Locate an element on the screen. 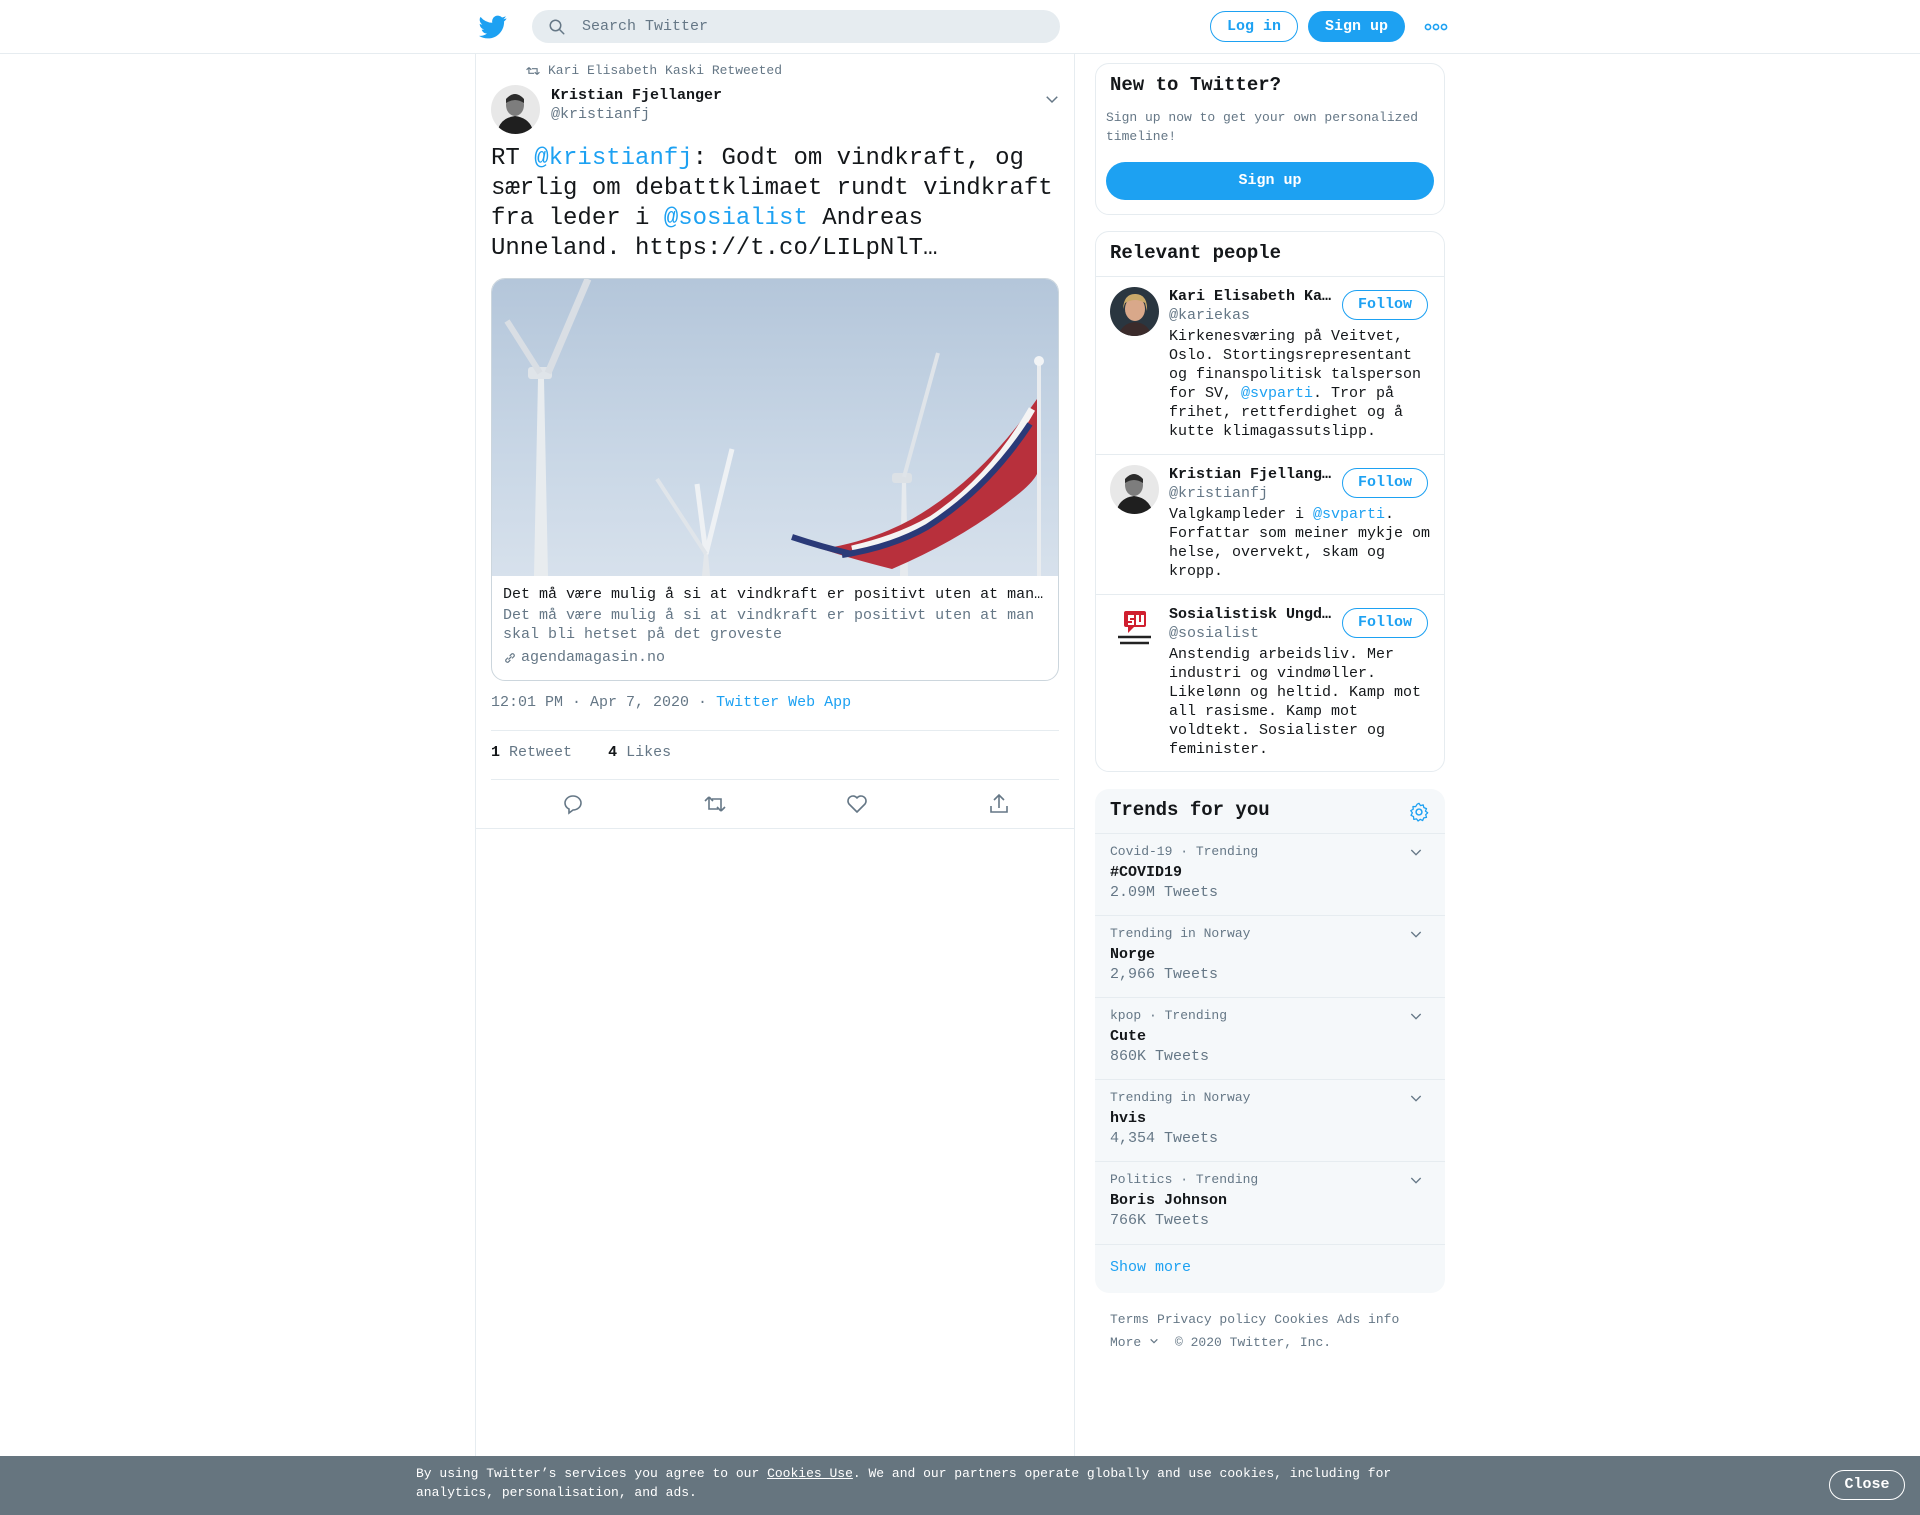 This screenshot has height=1515, width=1920. twitter-bird-icon is located at coordinates (493, 27).